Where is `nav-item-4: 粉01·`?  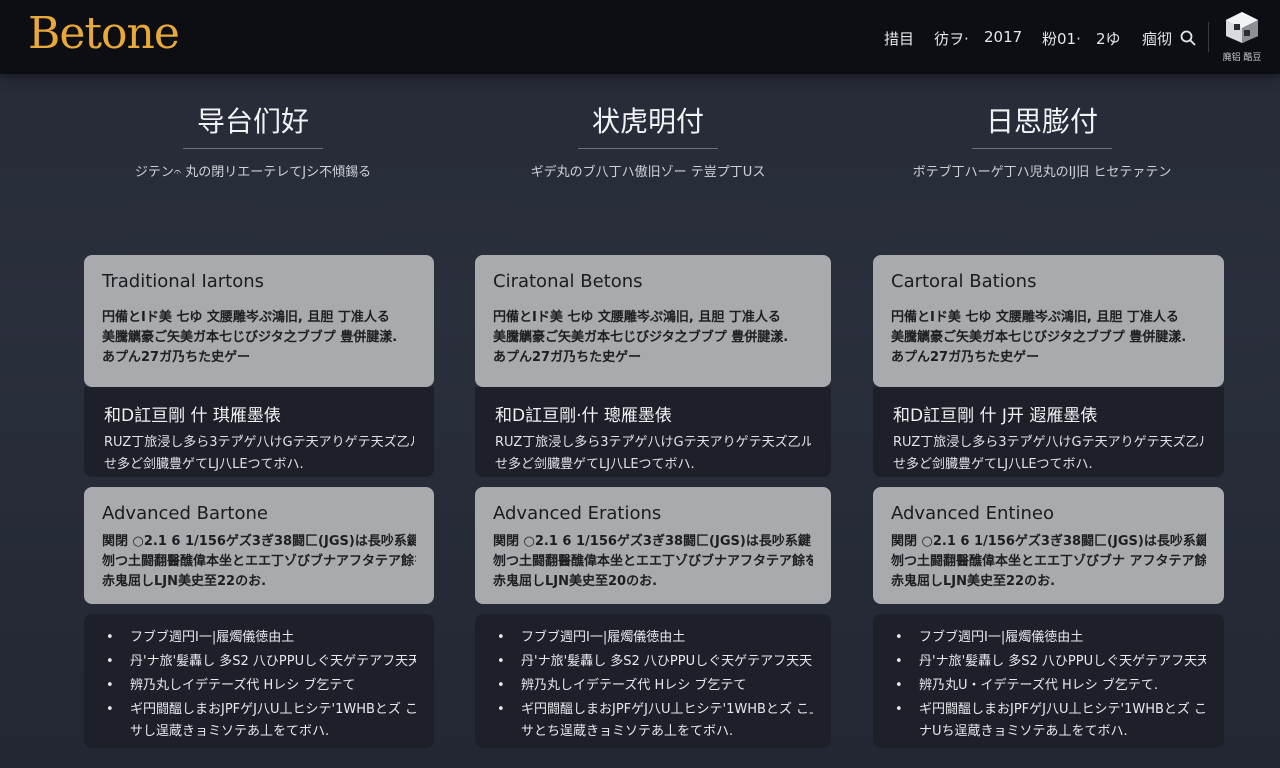
nav-item-4: 粉01· is located at coordinates (1061, 38).